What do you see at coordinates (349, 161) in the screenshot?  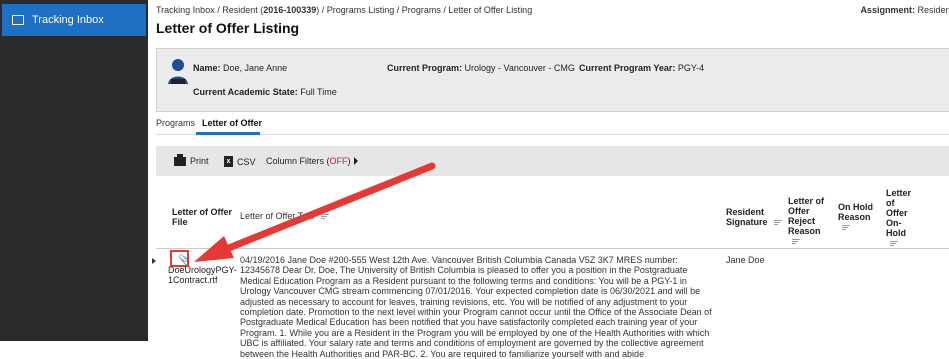 I see `filters-close: )` at bounding box center [349, 161].